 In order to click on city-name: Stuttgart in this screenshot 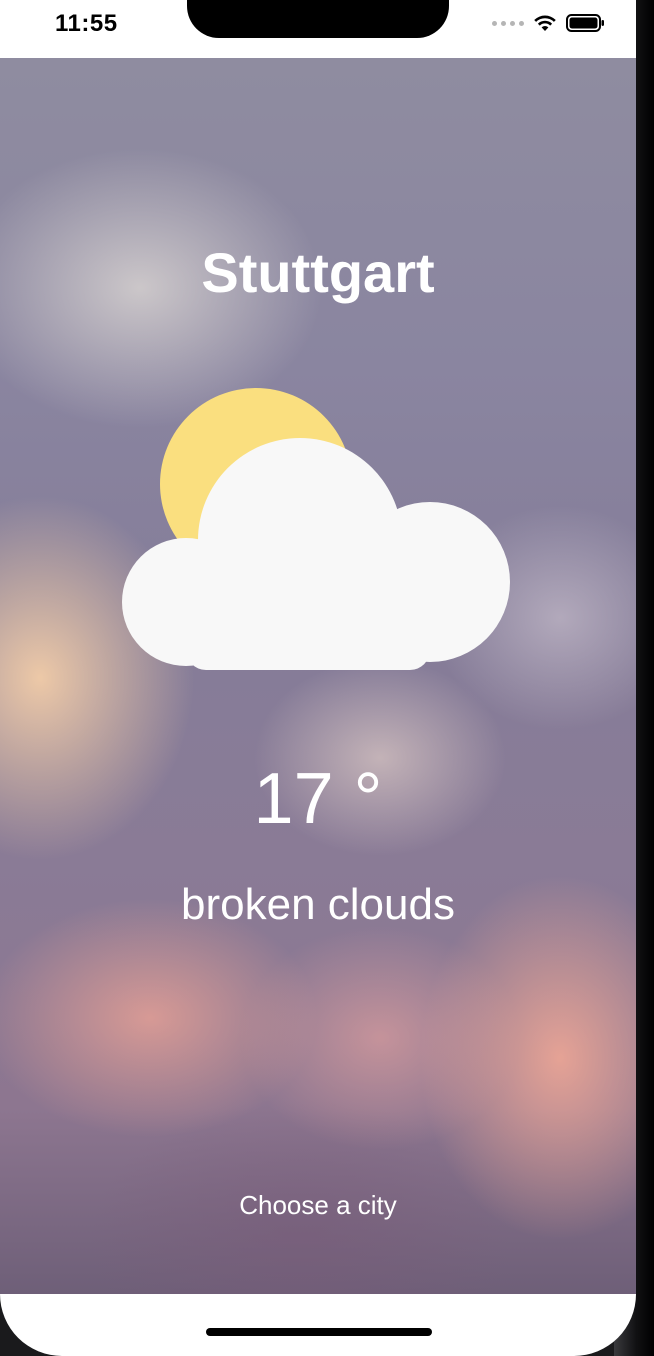, I will do `click(318, 272)`.